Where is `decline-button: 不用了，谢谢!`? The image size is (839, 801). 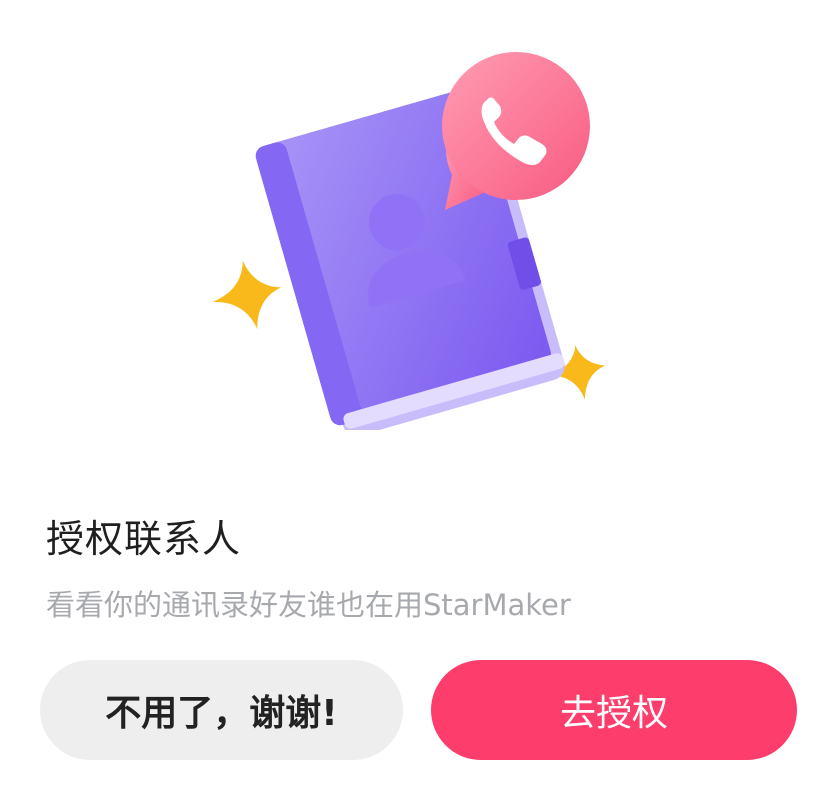 decline-button: 不用了，谢谢! is located at coordinates (221, 710).